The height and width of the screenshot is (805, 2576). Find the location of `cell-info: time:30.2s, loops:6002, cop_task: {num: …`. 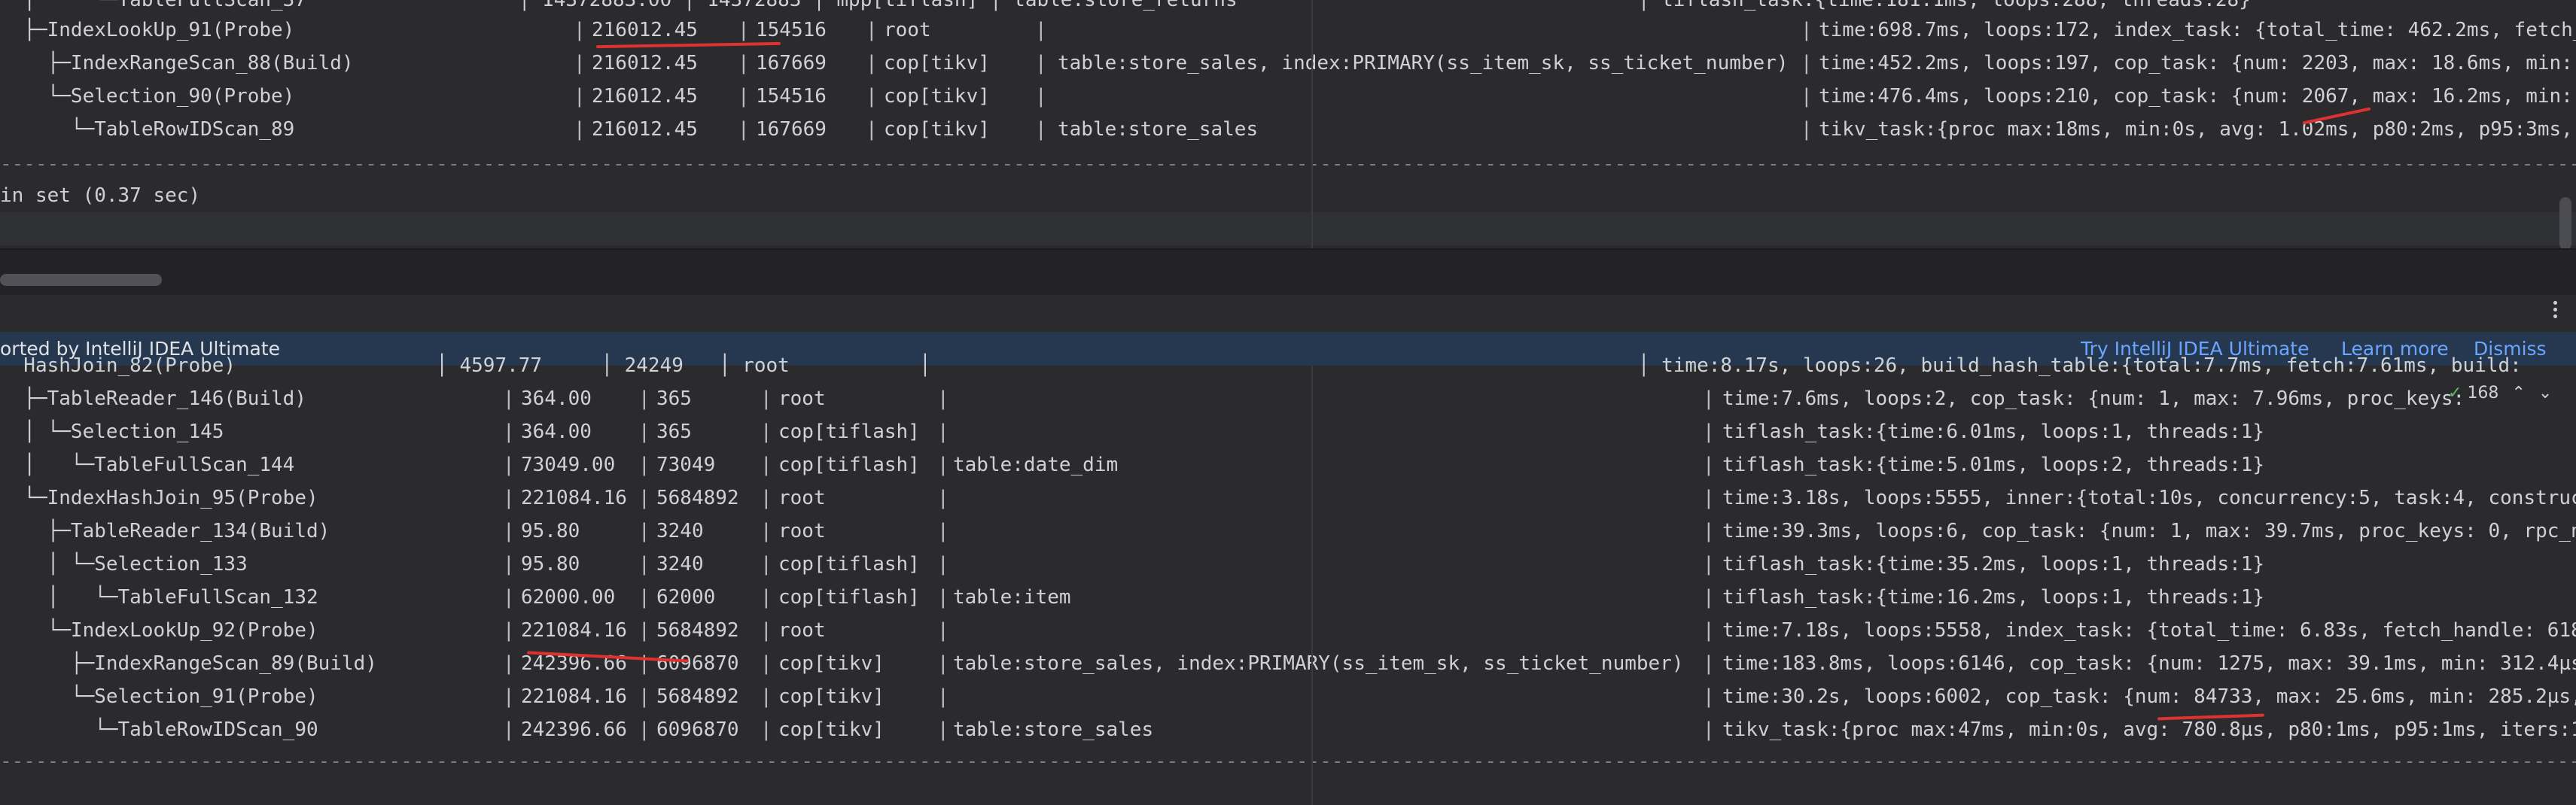

cell-info: time:30.2s, loops:6002, cop_task: {num: … is located at coordinates (2149, 697).